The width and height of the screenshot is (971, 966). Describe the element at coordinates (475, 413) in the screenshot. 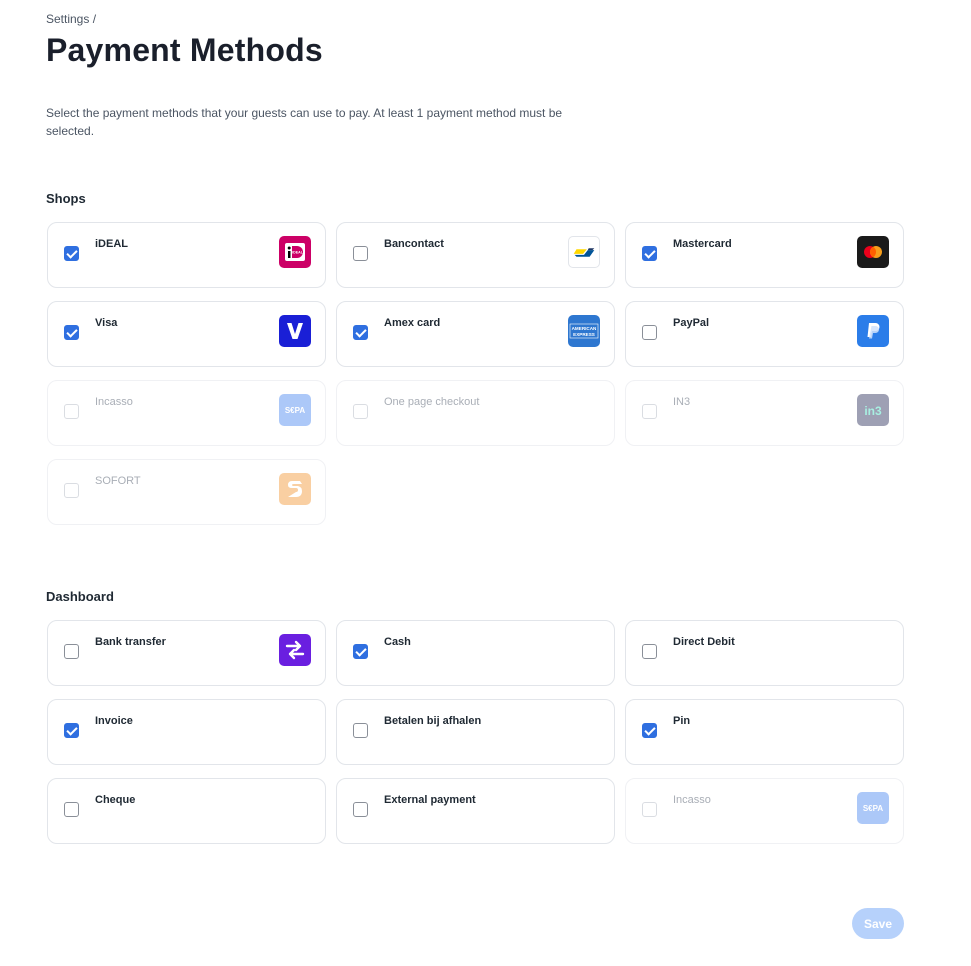

I see `payment-method-card-one-page-checkout: One page checkout` at that location.